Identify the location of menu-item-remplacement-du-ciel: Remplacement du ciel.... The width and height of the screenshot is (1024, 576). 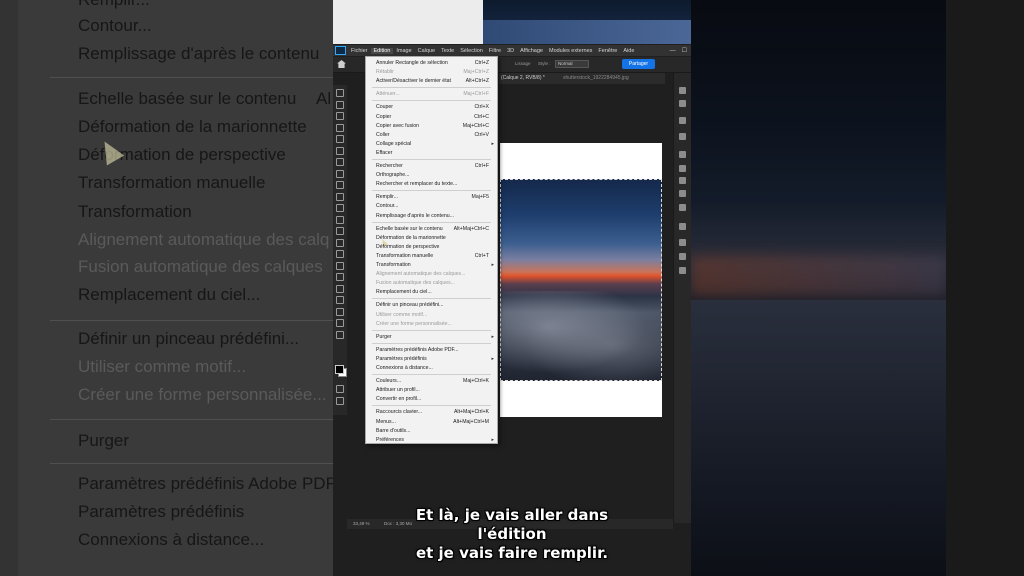
(431, 292).